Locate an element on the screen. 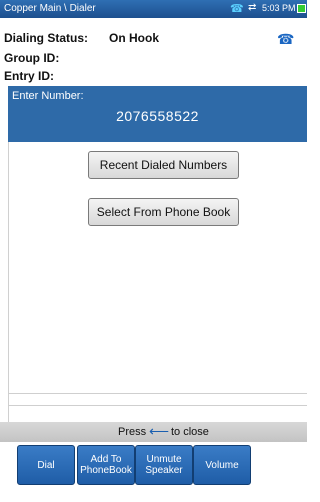 This screenshot has width=320, height=502. dial-button: Dial is located at coordinates (46, 465).